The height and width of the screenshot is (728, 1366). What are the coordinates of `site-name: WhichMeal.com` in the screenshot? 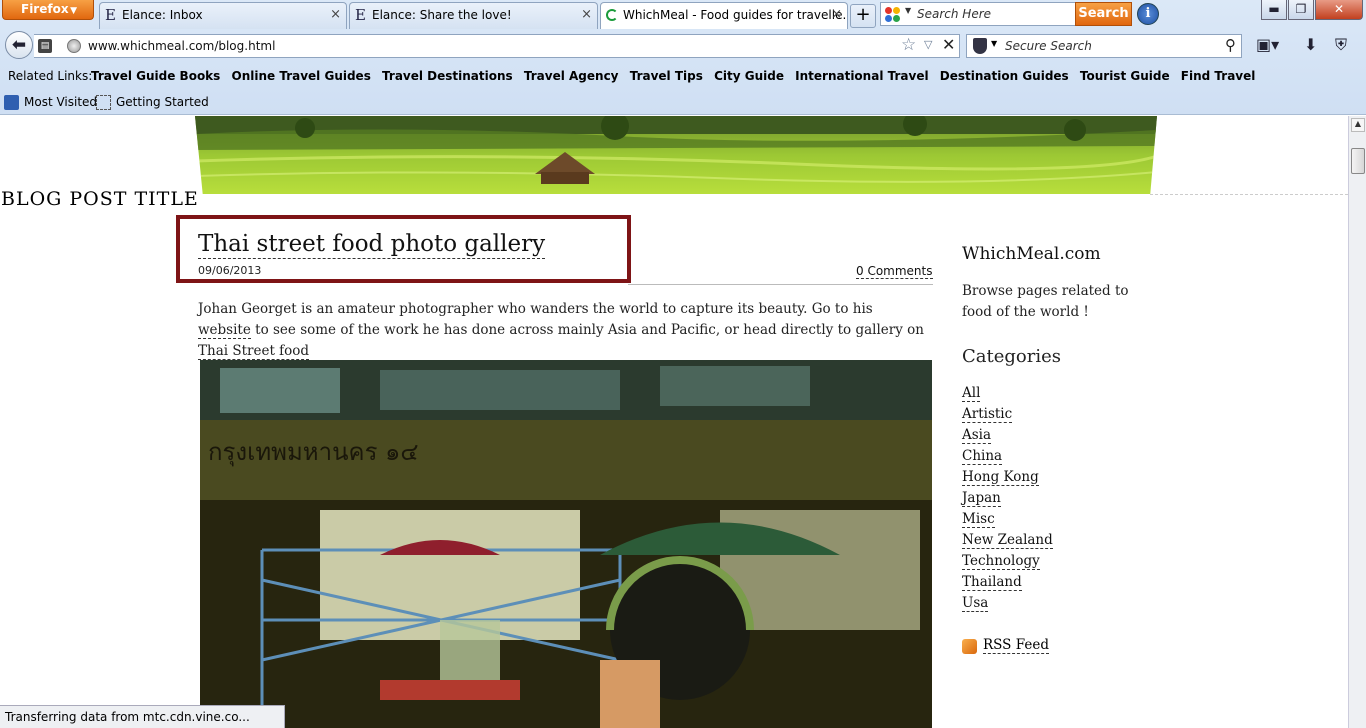 It's located at (1031, 254).